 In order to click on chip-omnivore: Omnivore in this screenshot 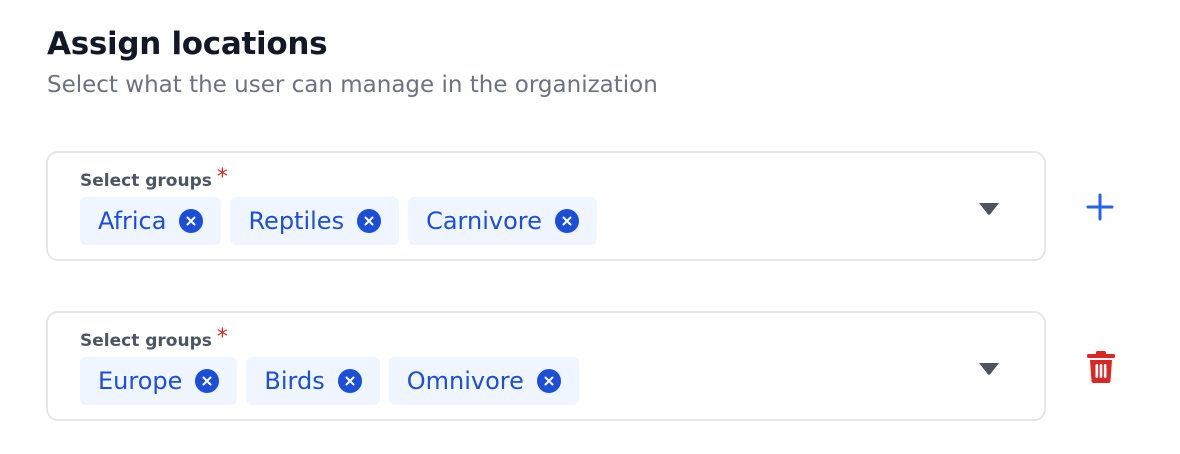, I will do `click(483, 381)`.